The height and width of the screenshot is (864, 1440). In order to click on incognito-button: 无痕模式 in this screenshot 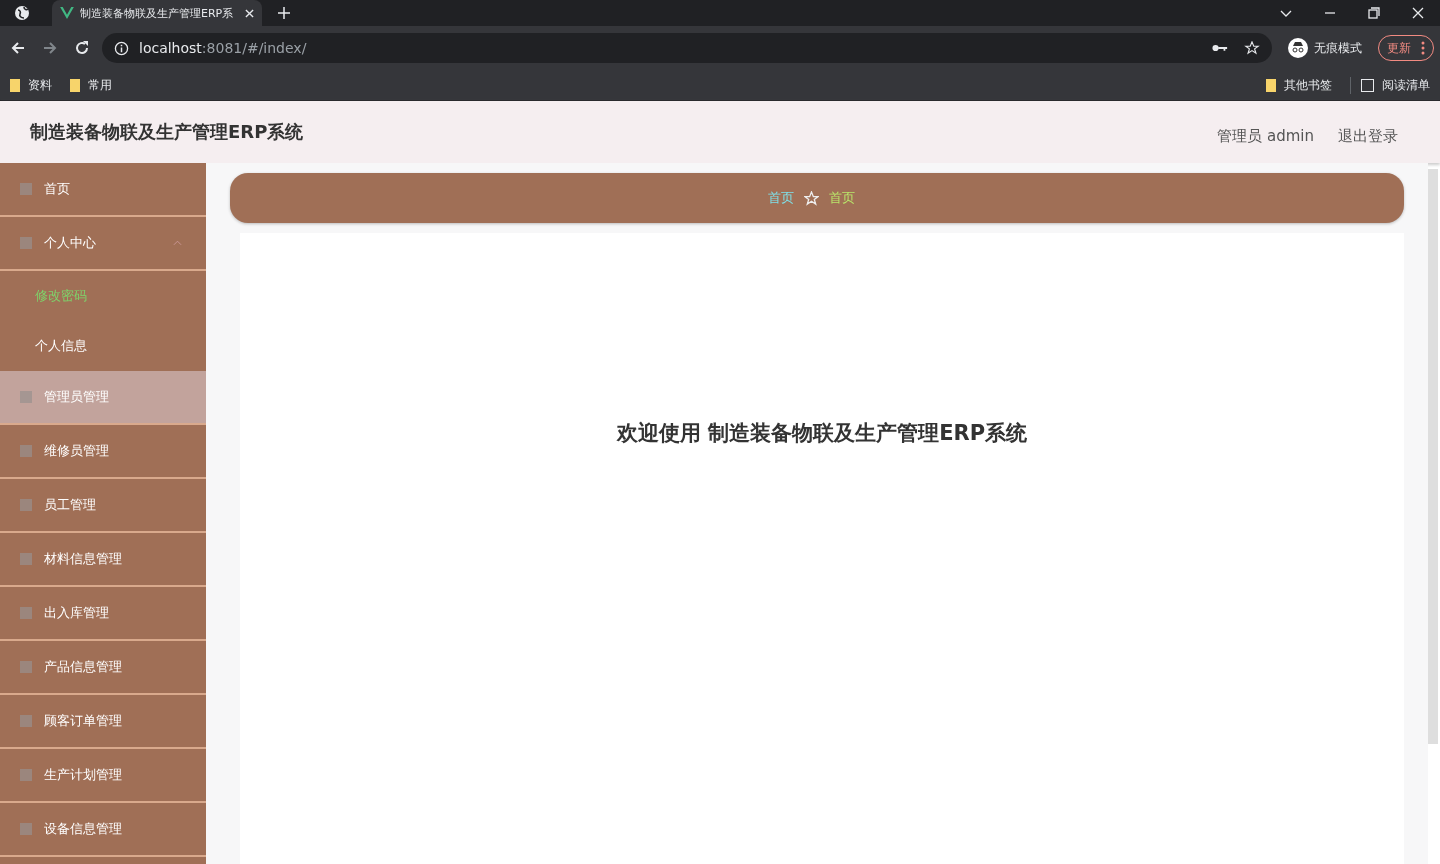, I will do `click(1325, 48)`.